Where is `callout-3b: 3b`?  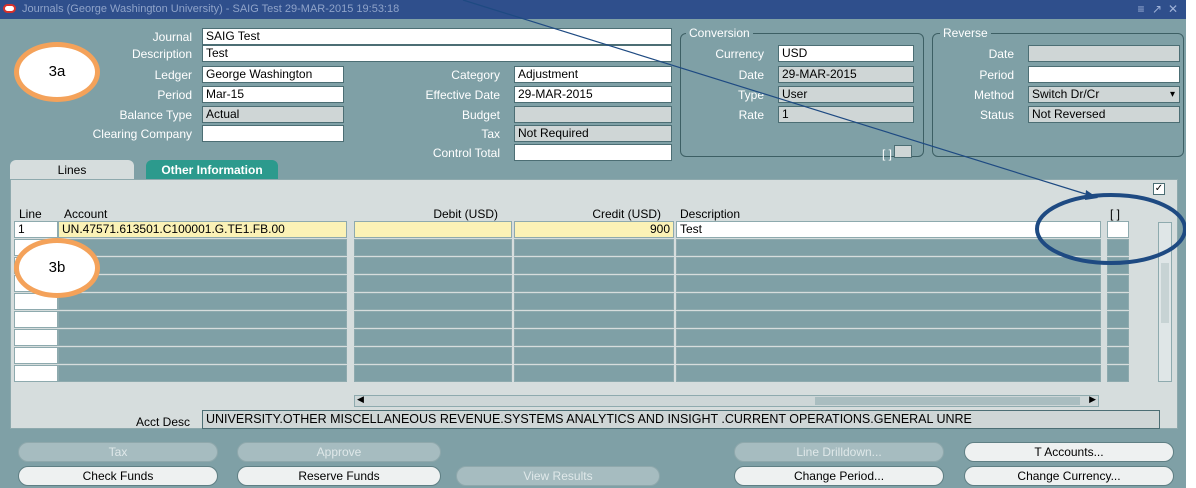
callout-3b: 3b is located at coordinates (57, 268).